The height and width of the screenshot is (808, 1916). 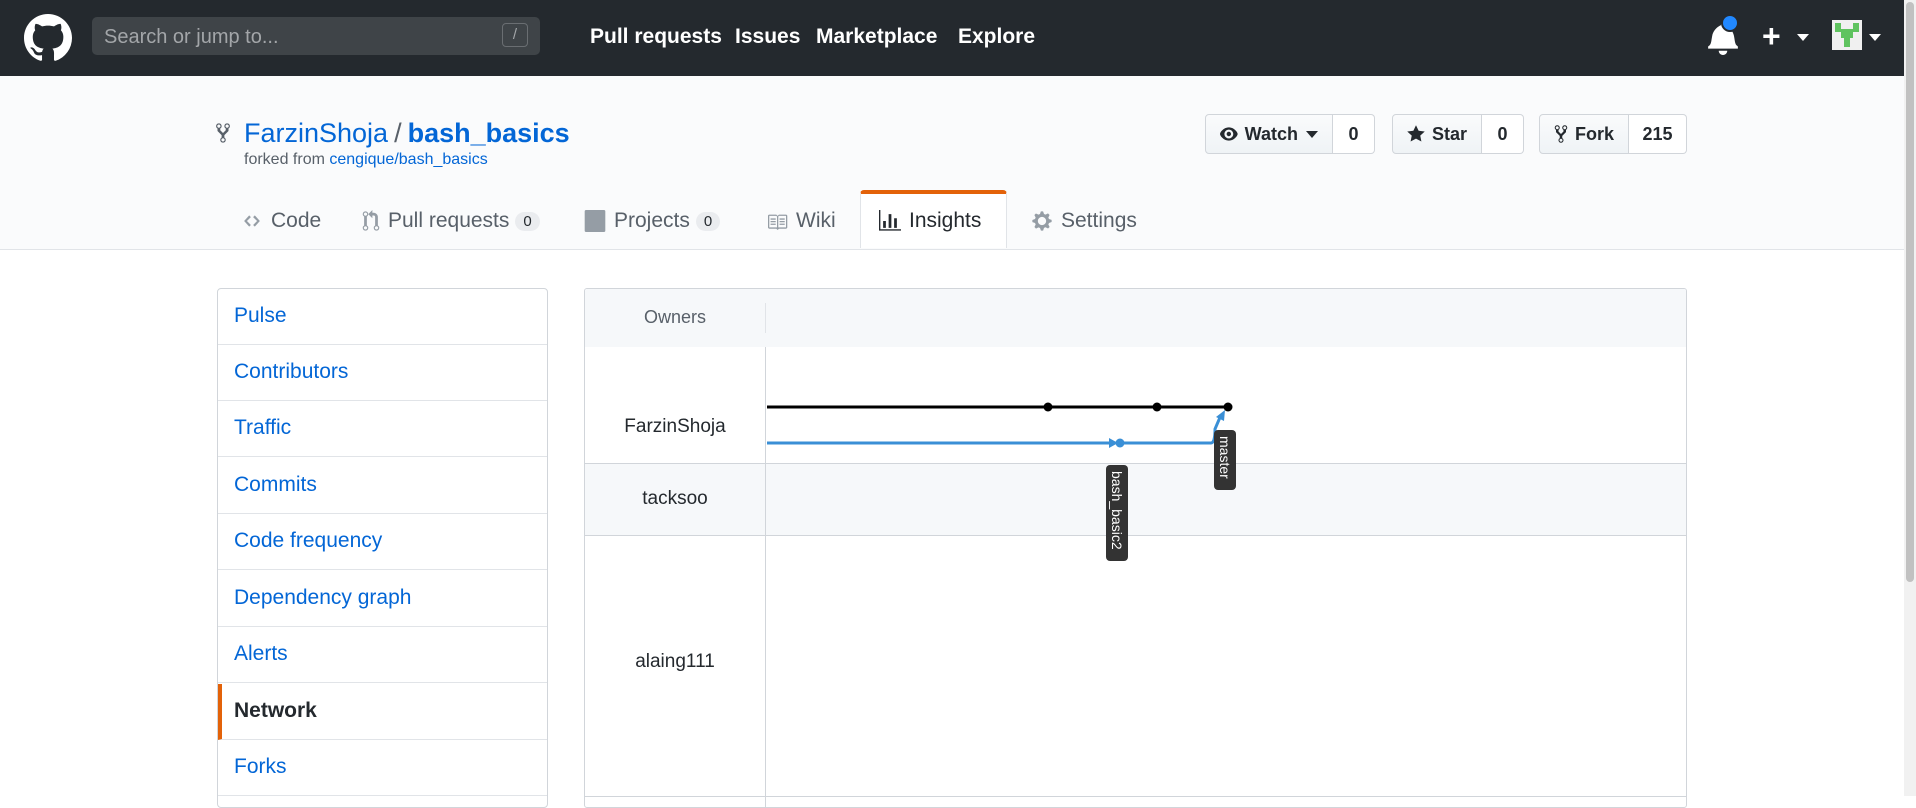 I want to click on create-new-plus-icon: +, so click(x=1771, y=36).